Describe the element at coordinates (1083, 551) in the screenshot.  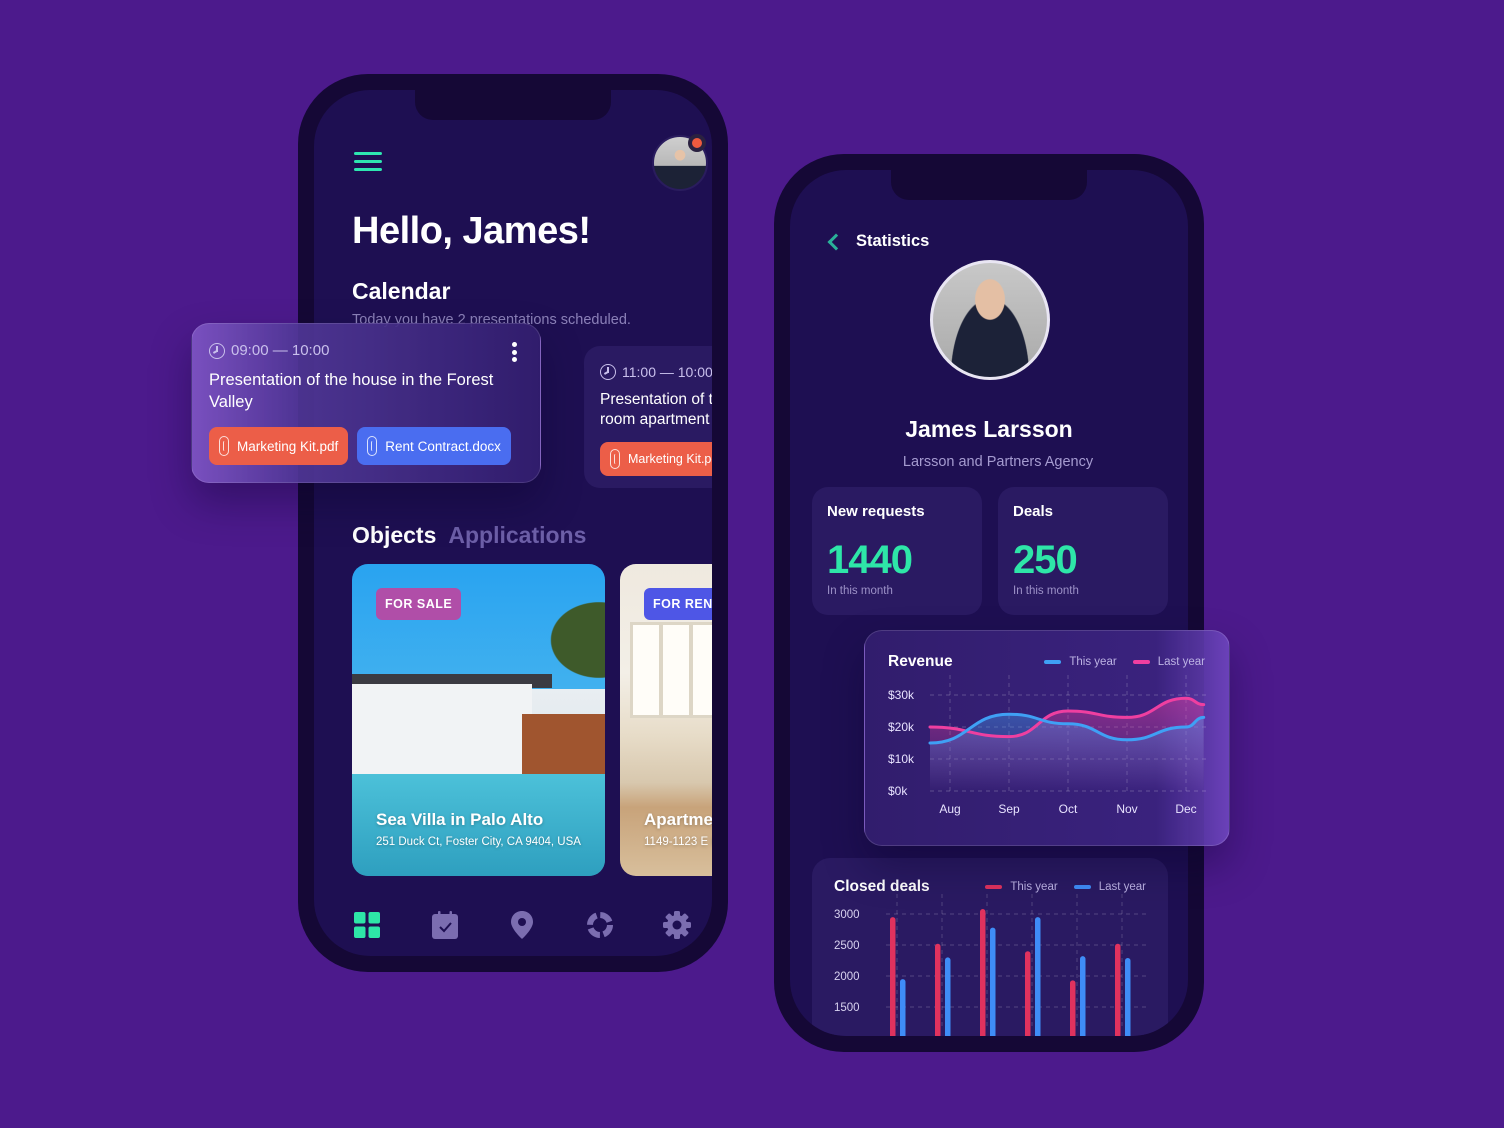
I see `stat-card-deals: Deals 250 In this month` at that location.